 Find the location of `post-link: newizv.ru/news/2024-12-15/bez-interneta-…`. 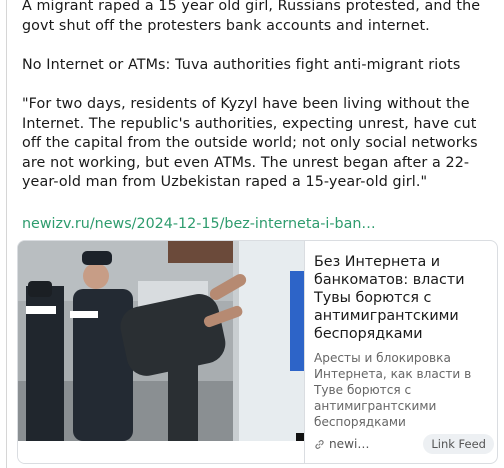

post-link: newizv.ru/news/2024-12-15/bez-interneta-… is located at coordinates (199, 225).